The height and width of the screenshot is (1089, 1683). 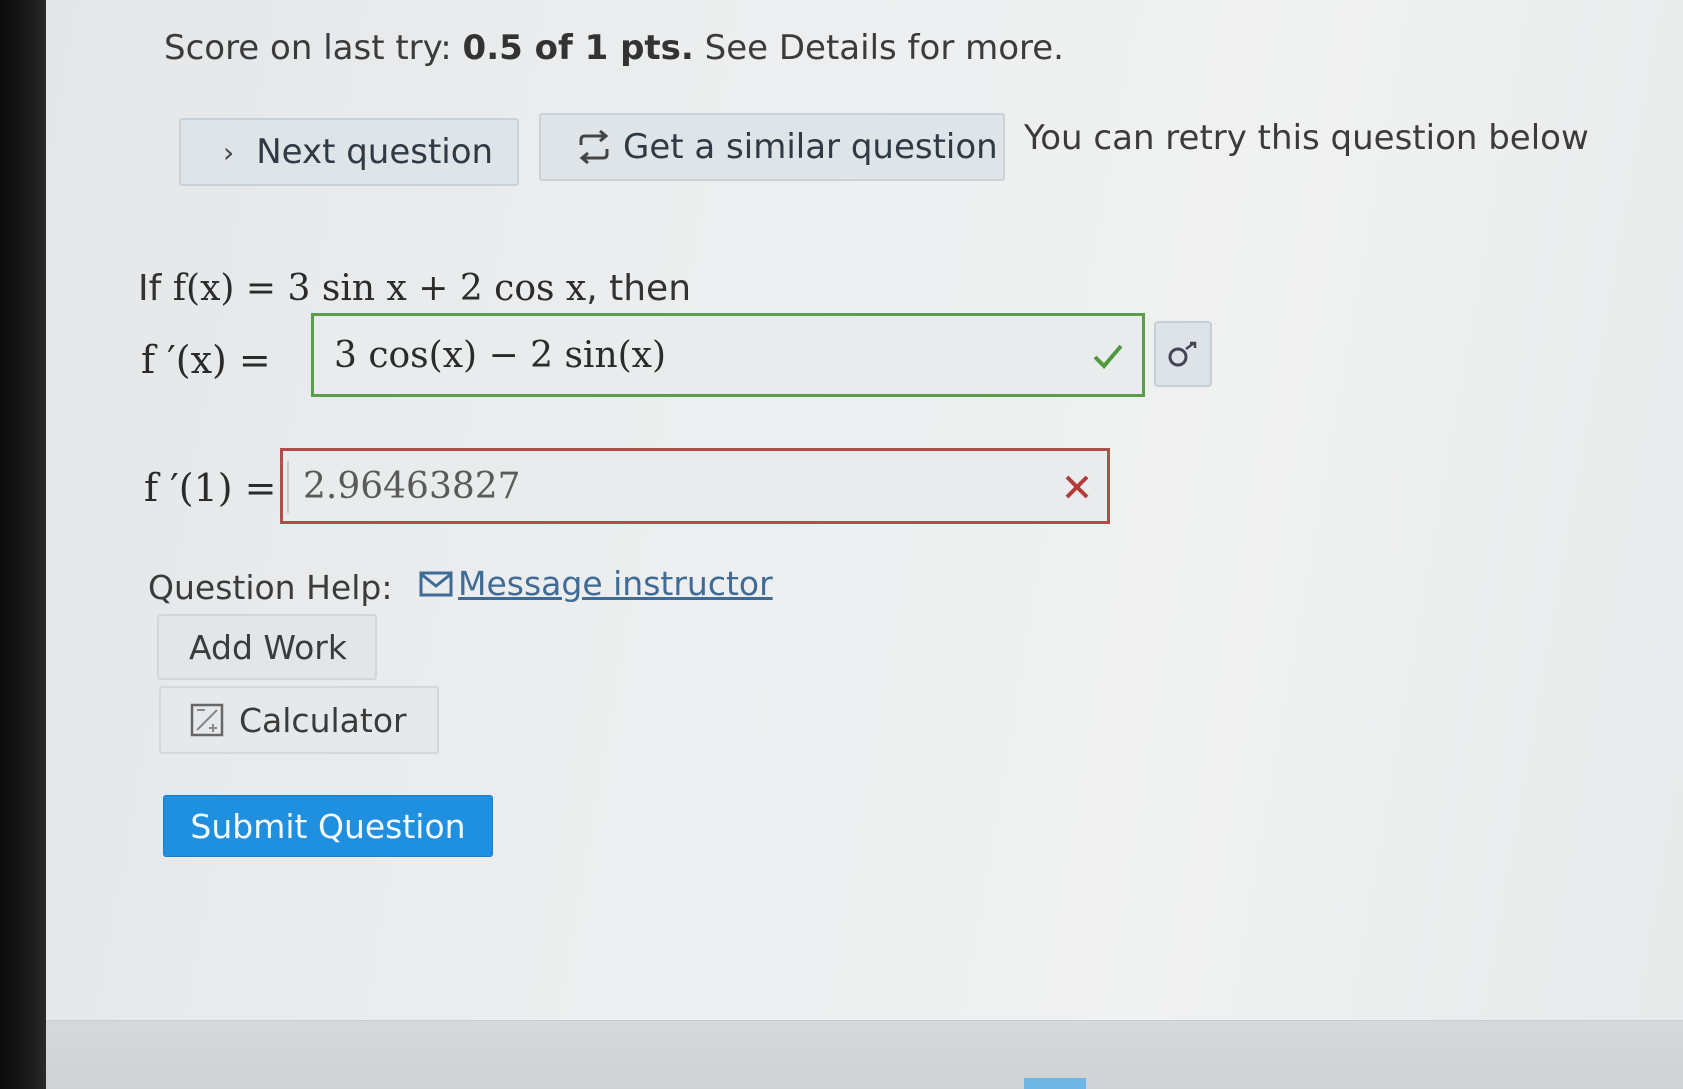 What do you see at coordinates (206, 360) in the screenshot?
I see `derivative-label: f ′(x) =` at bounding box center [206, 360].